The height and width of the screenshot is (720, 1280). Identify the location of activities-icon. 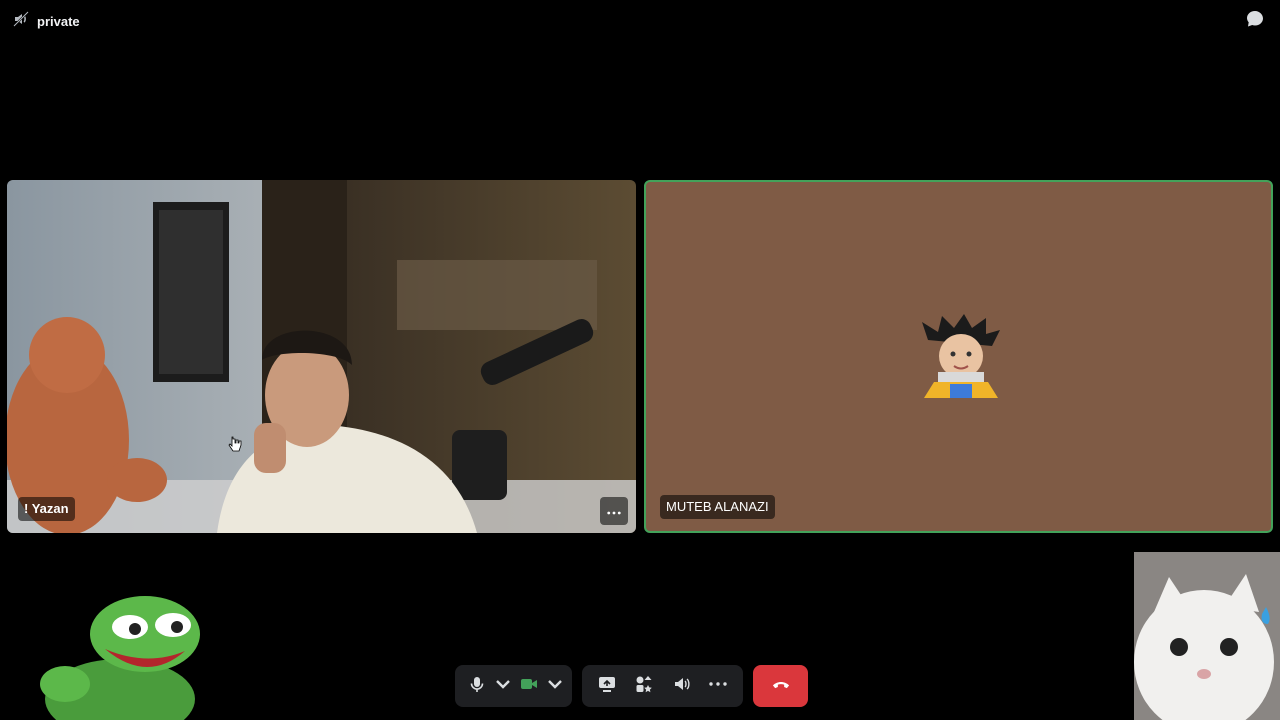
(644, 686).